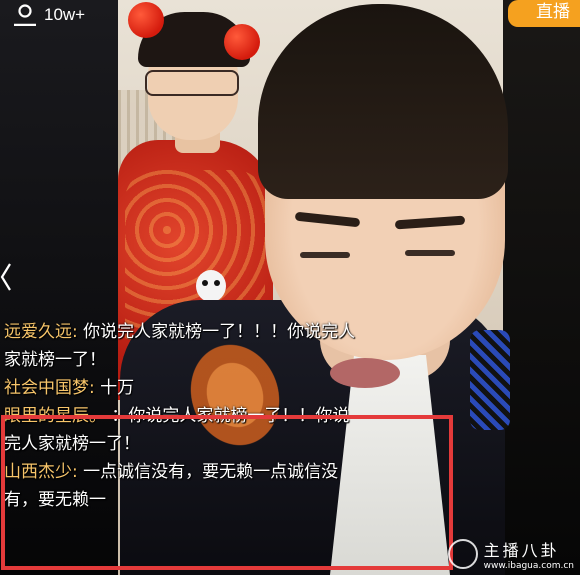 The height and width of the screenshot is (575, 580). I want to click on comment-username: 社会中国梦:, so click(49, 388).